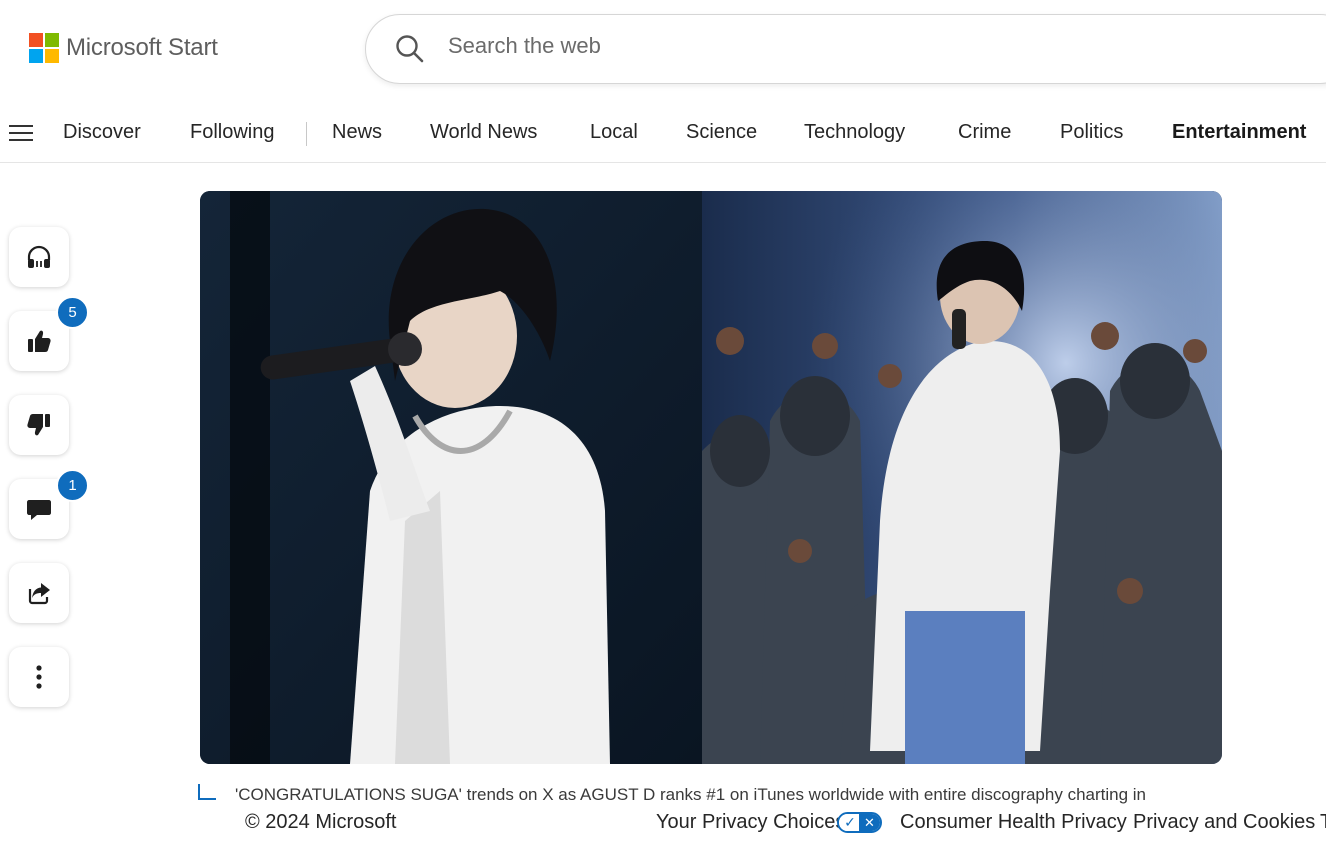  Describe the element at coordinates (44, 48) in the screenshot. I see `microsoft-logo-icon` at that location.